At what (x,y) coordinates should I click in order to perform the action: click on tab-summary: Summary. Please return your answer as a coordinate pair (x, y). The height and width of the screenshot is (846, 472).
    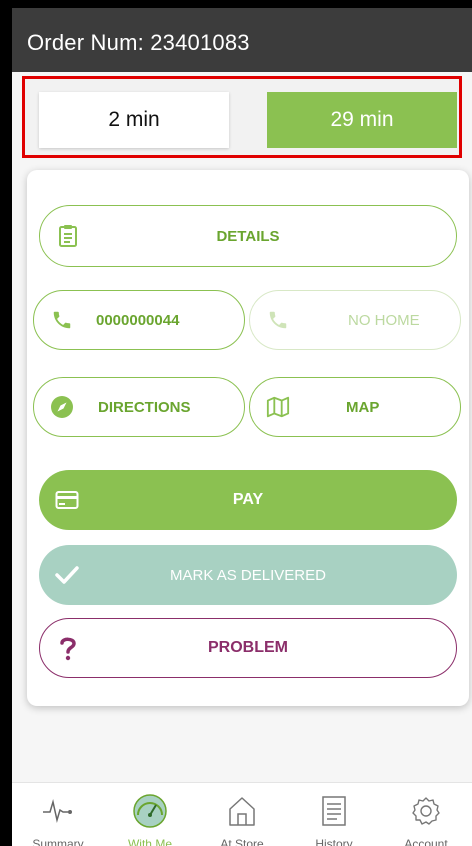
    Looking at the image, I should click on (58, 814).